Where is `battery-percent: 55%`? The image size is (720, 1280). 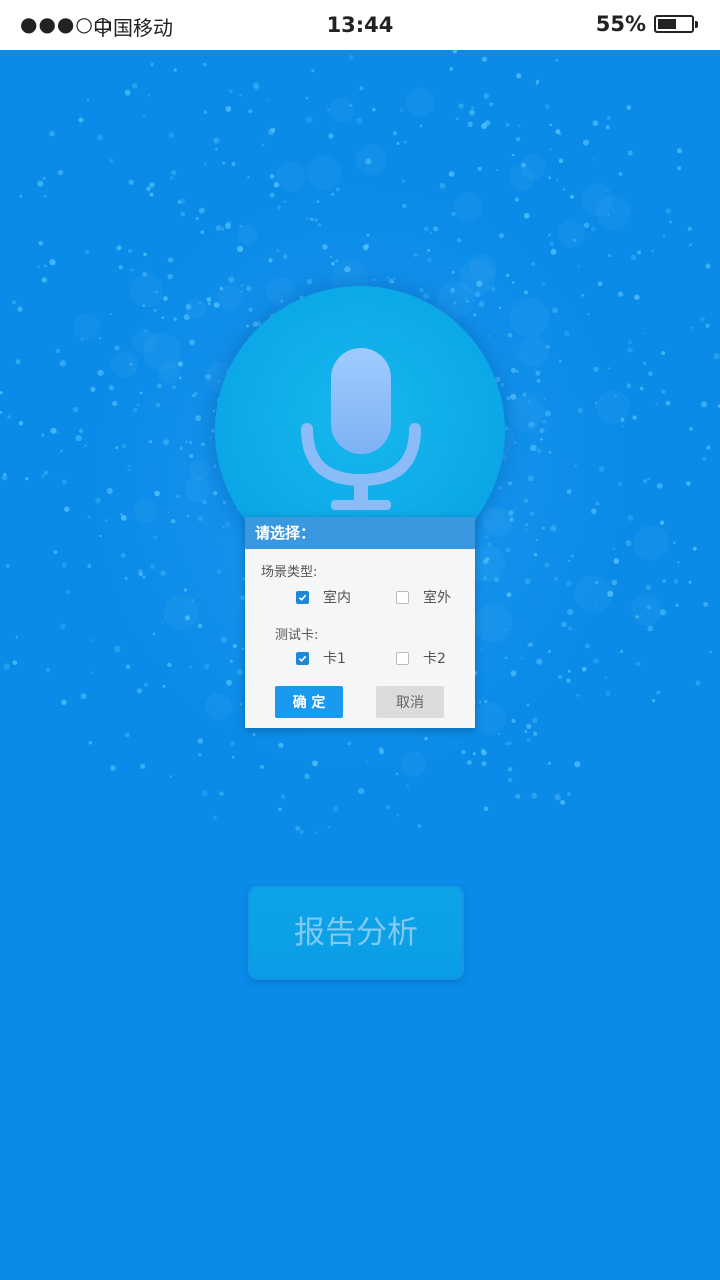
battery-percent: 55% is located at coordinates (620, 24).